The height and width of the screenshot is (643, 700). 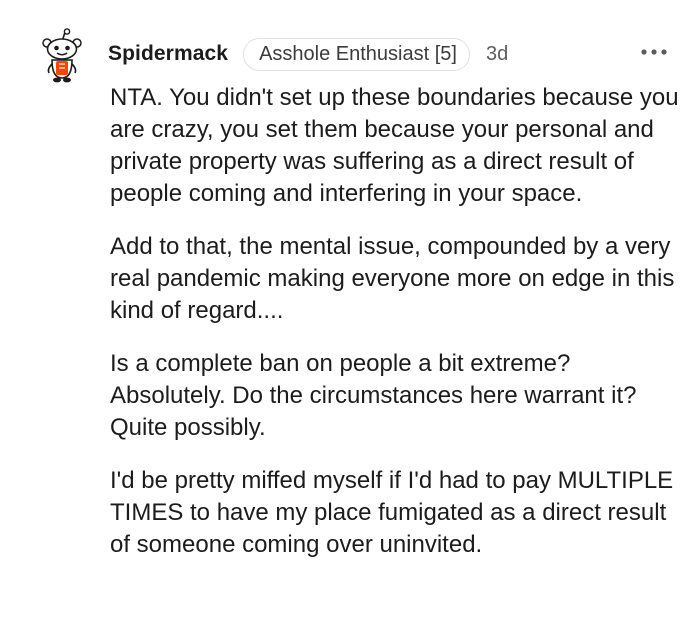 I want to click on snoo-avatar-icon, so click(x=62, y=56).